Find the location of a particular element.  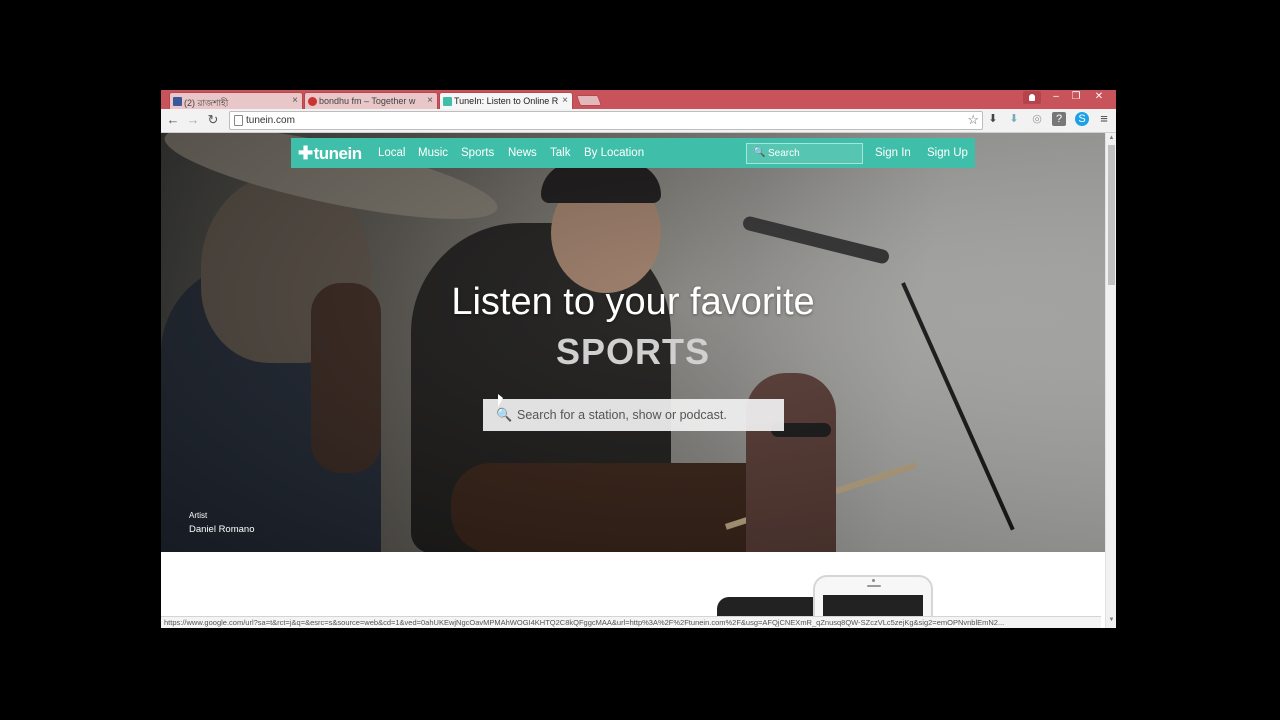

url-text: tunein.com is located at coordinates (270, 120).